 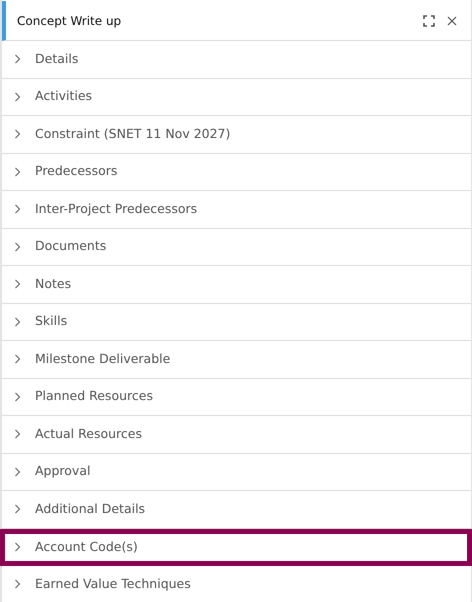 What do you see at coordinates (236, 247) in the screenshot?
I see `section-header: Documents` at bounding box center [236, 247].